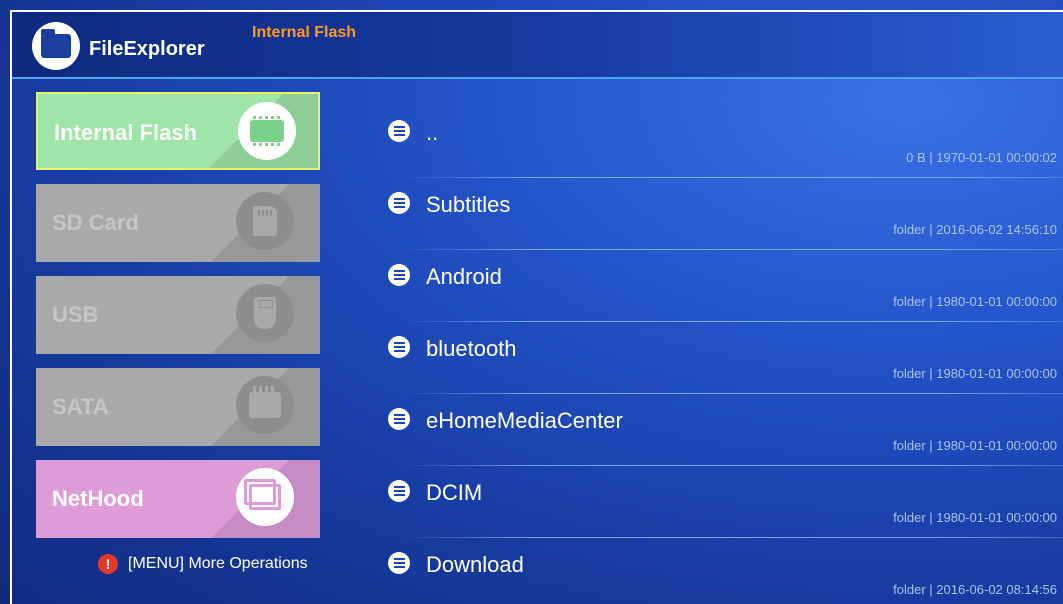  Describe the element at coordinates (147, 49) in the screenshot. I see `app-title: FileExplorer` at that location.